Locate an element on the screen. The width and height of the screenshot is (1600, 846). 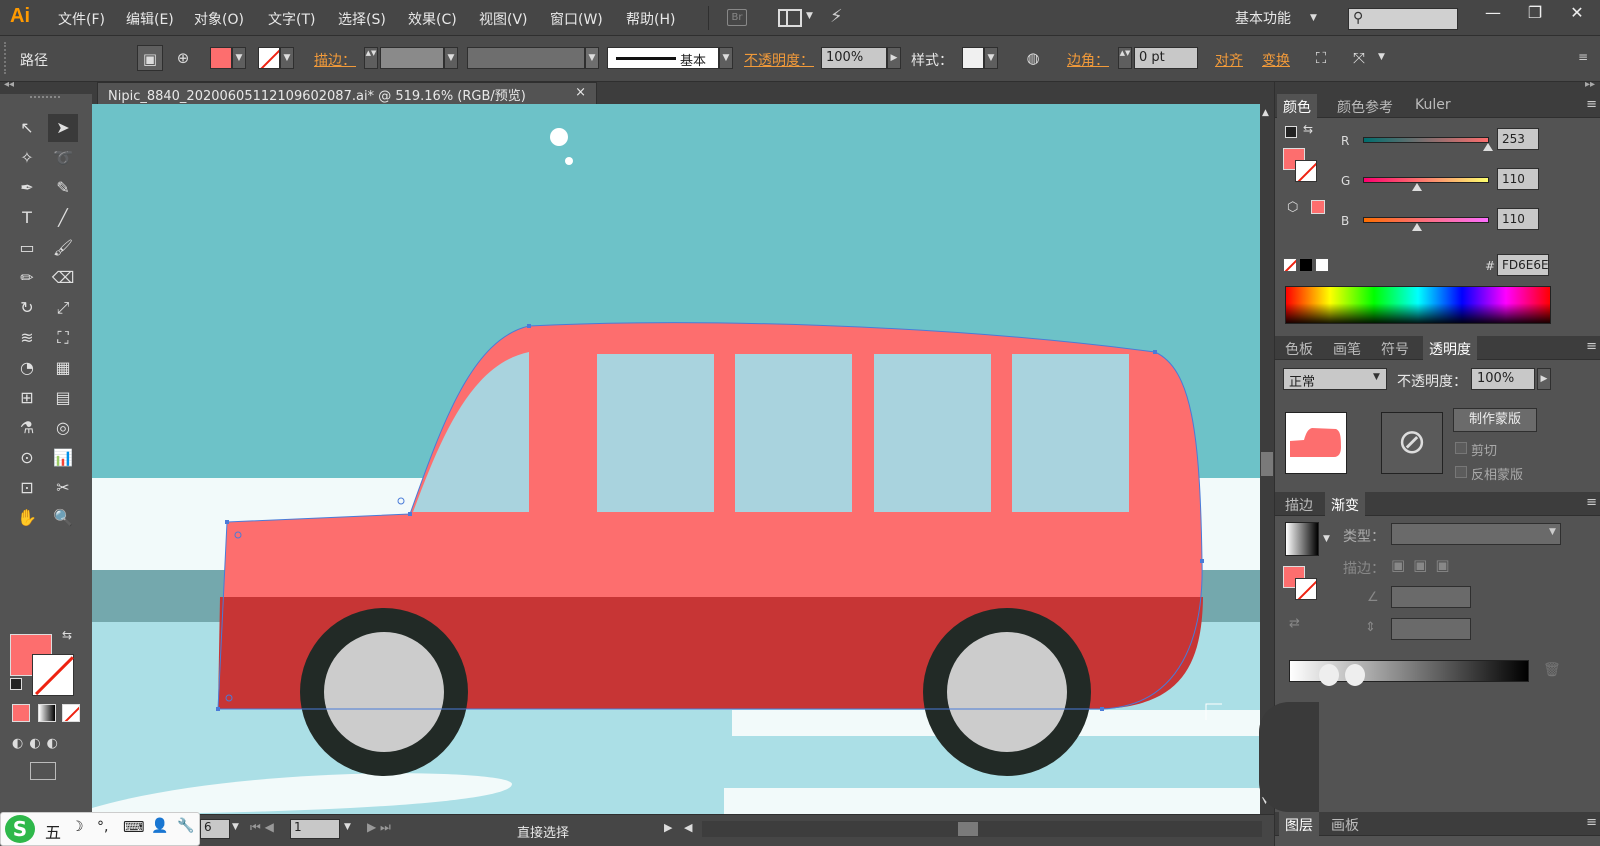
ime-logo: S is located at coordinates (20, 829).